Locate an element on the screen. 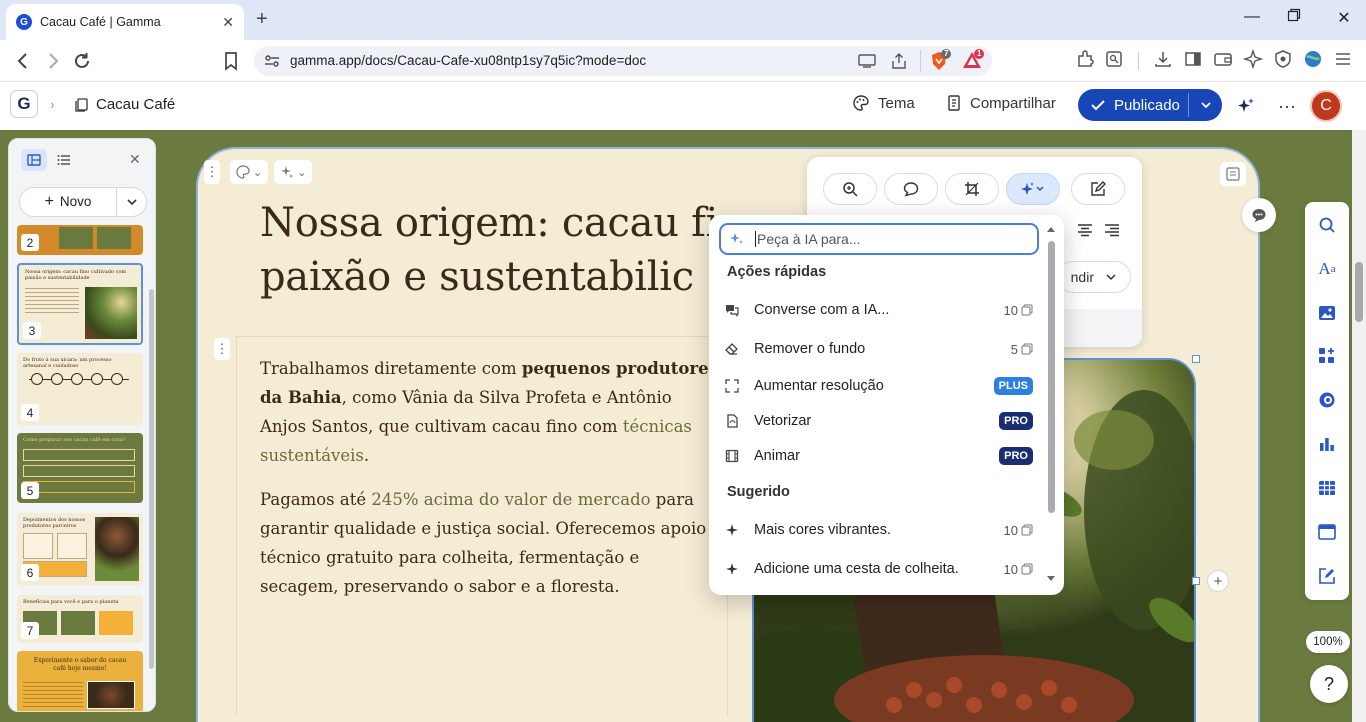  chevron-down-icon is located at coordinates (1206, 105).